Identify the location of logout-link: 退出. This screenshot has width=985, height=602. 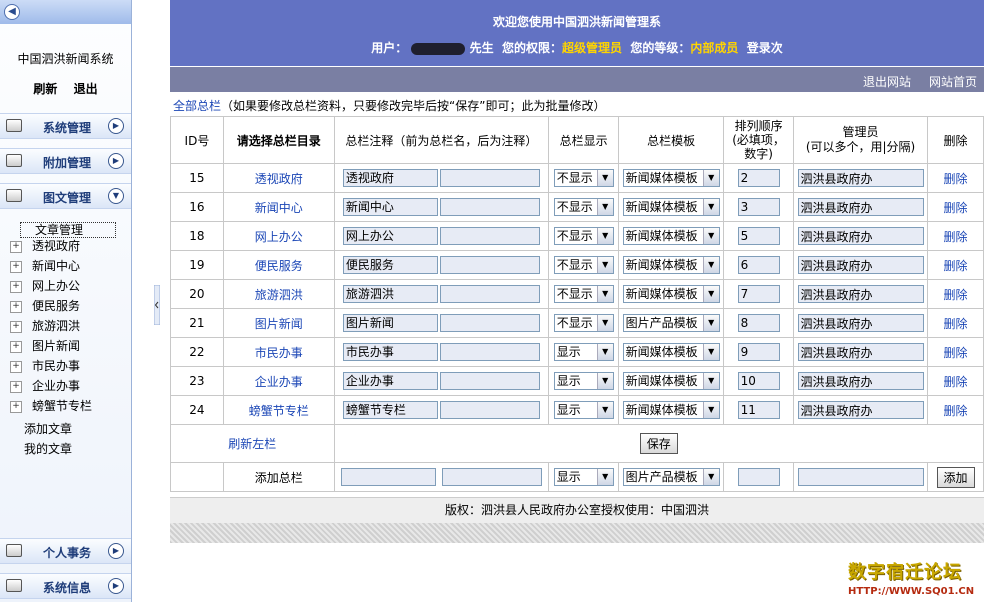
(86, 89).